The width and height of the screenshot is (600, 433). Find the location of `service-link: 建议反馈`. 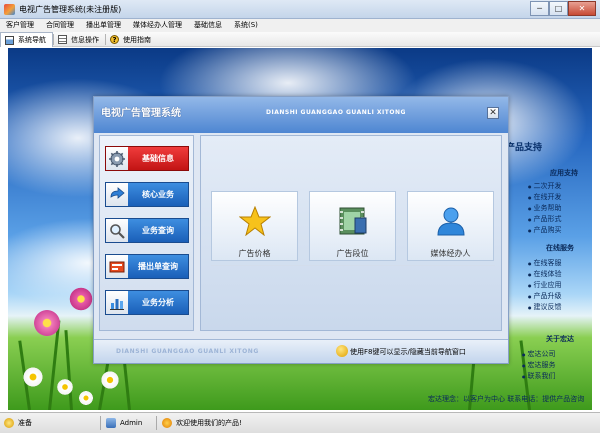

service-link: 建议反馈 is located at coordinates (545, 307).